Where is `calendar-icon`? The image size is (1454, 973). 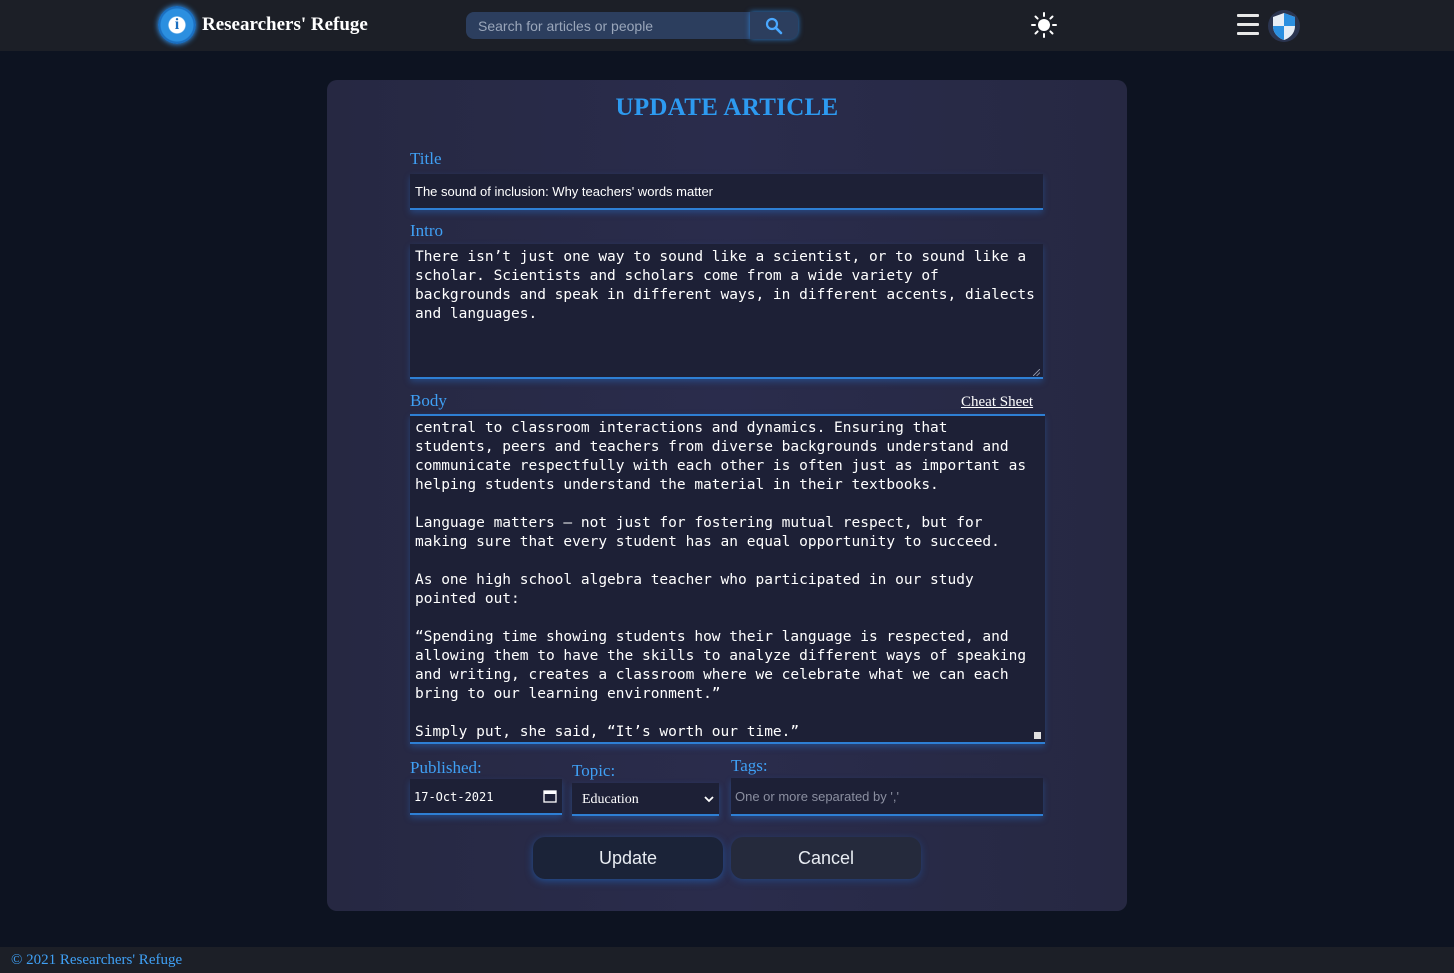 calendar-icon is located at coordinates (550, 796).